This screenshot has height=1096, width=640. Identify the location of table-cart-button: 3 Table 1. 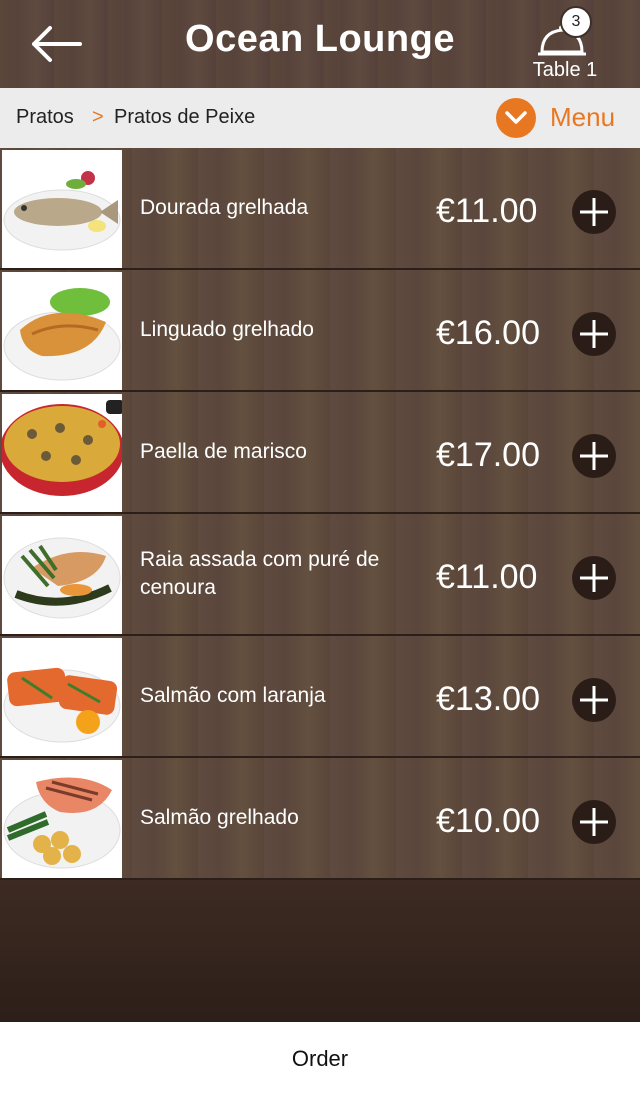
(565, 44).